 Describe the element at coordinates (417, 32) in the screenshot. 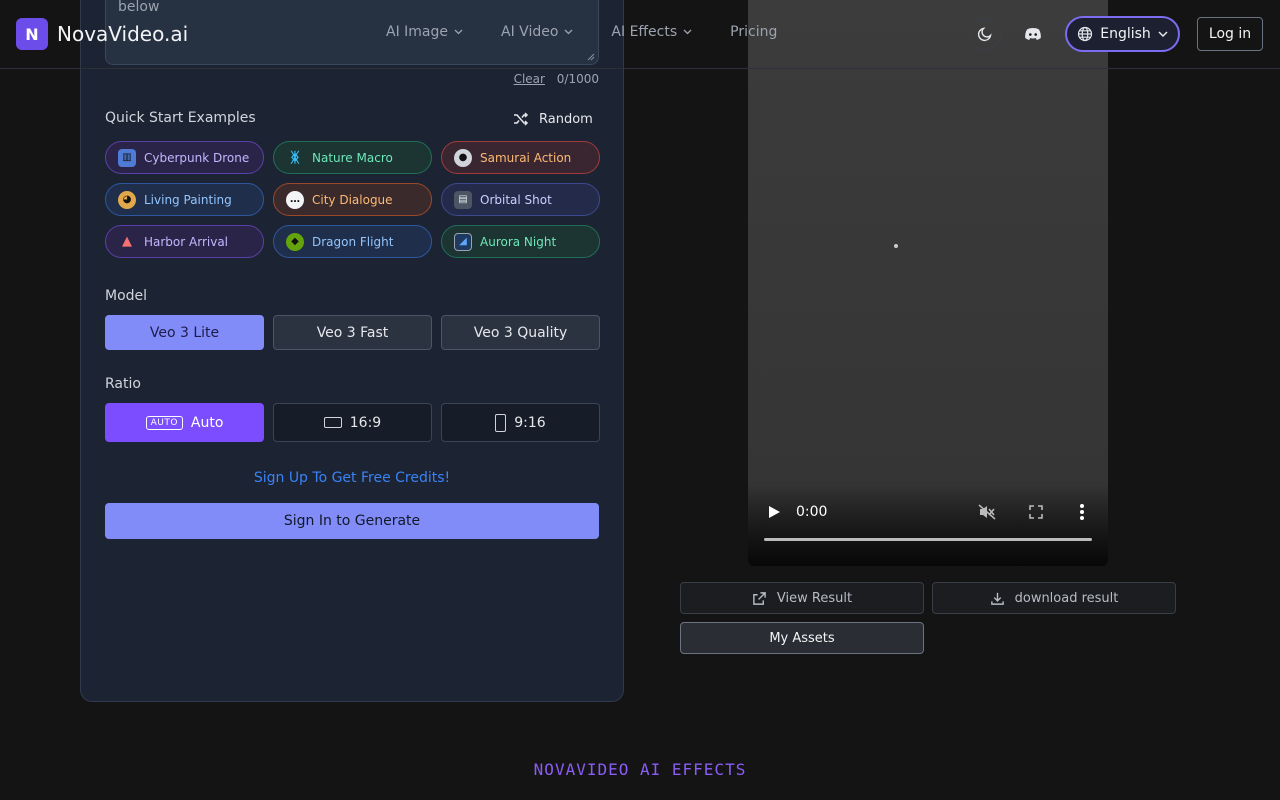

I see `nav-label: AI Image` at that location.